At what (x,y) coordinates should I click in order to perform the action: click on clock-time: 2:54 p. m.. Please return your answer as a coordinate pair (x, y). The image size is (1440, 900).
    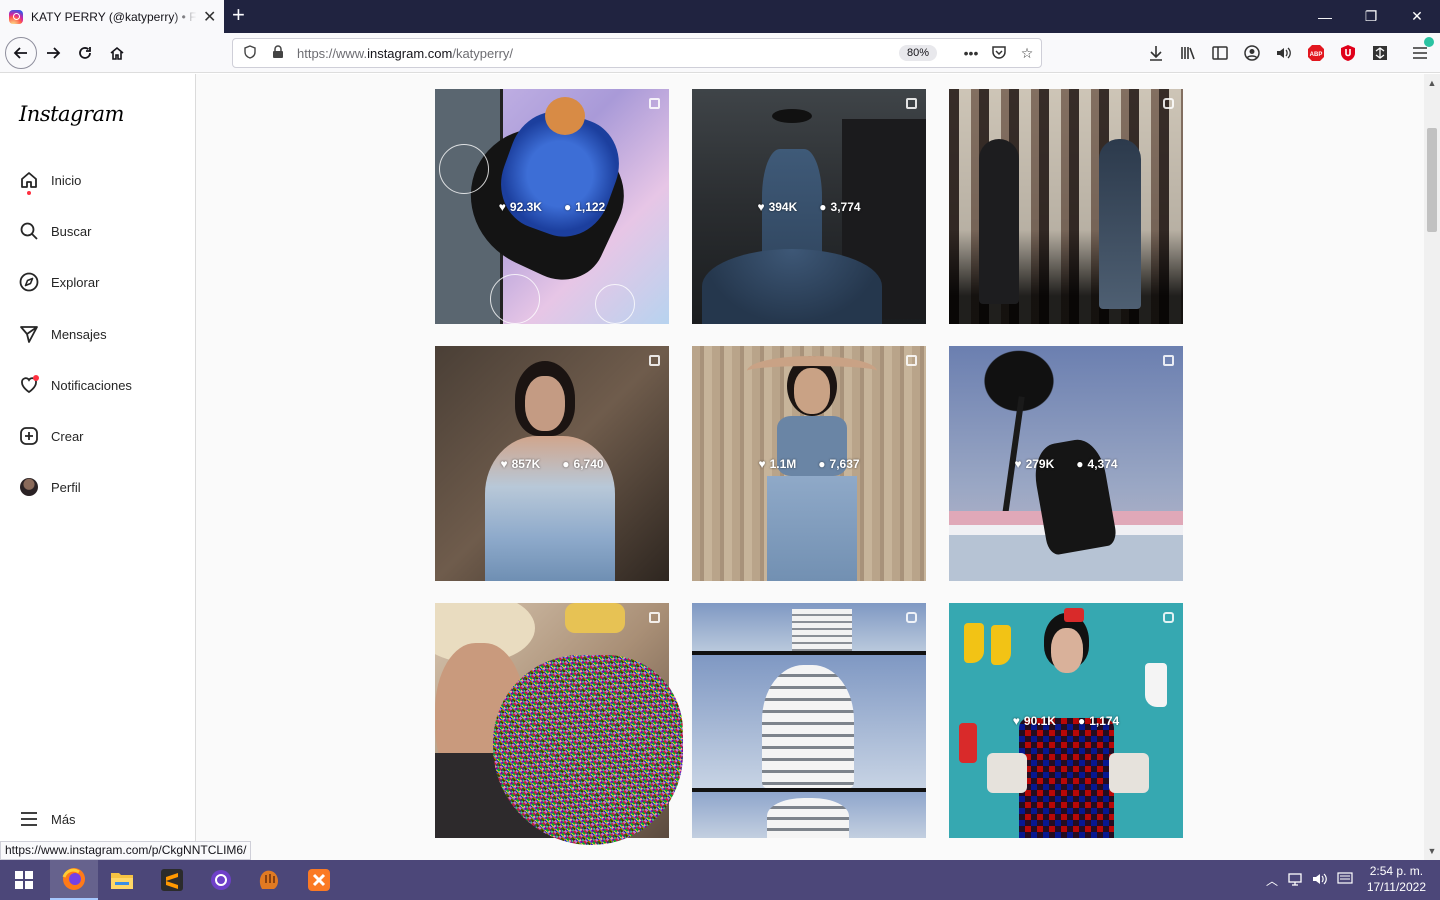
    Looking at the image, I should click on (1396, 871).